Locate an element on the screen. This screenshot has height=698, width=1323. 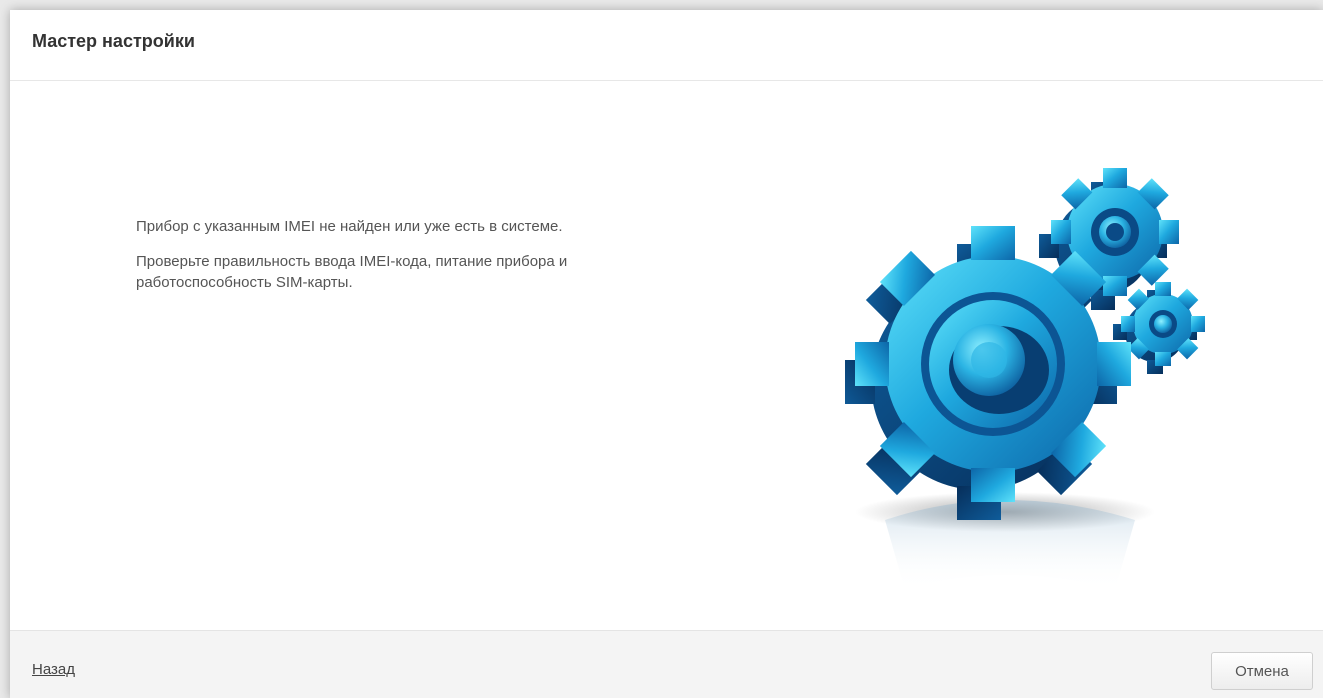
dialog-title: Мастер настройки is located at coordinates (113, 41).